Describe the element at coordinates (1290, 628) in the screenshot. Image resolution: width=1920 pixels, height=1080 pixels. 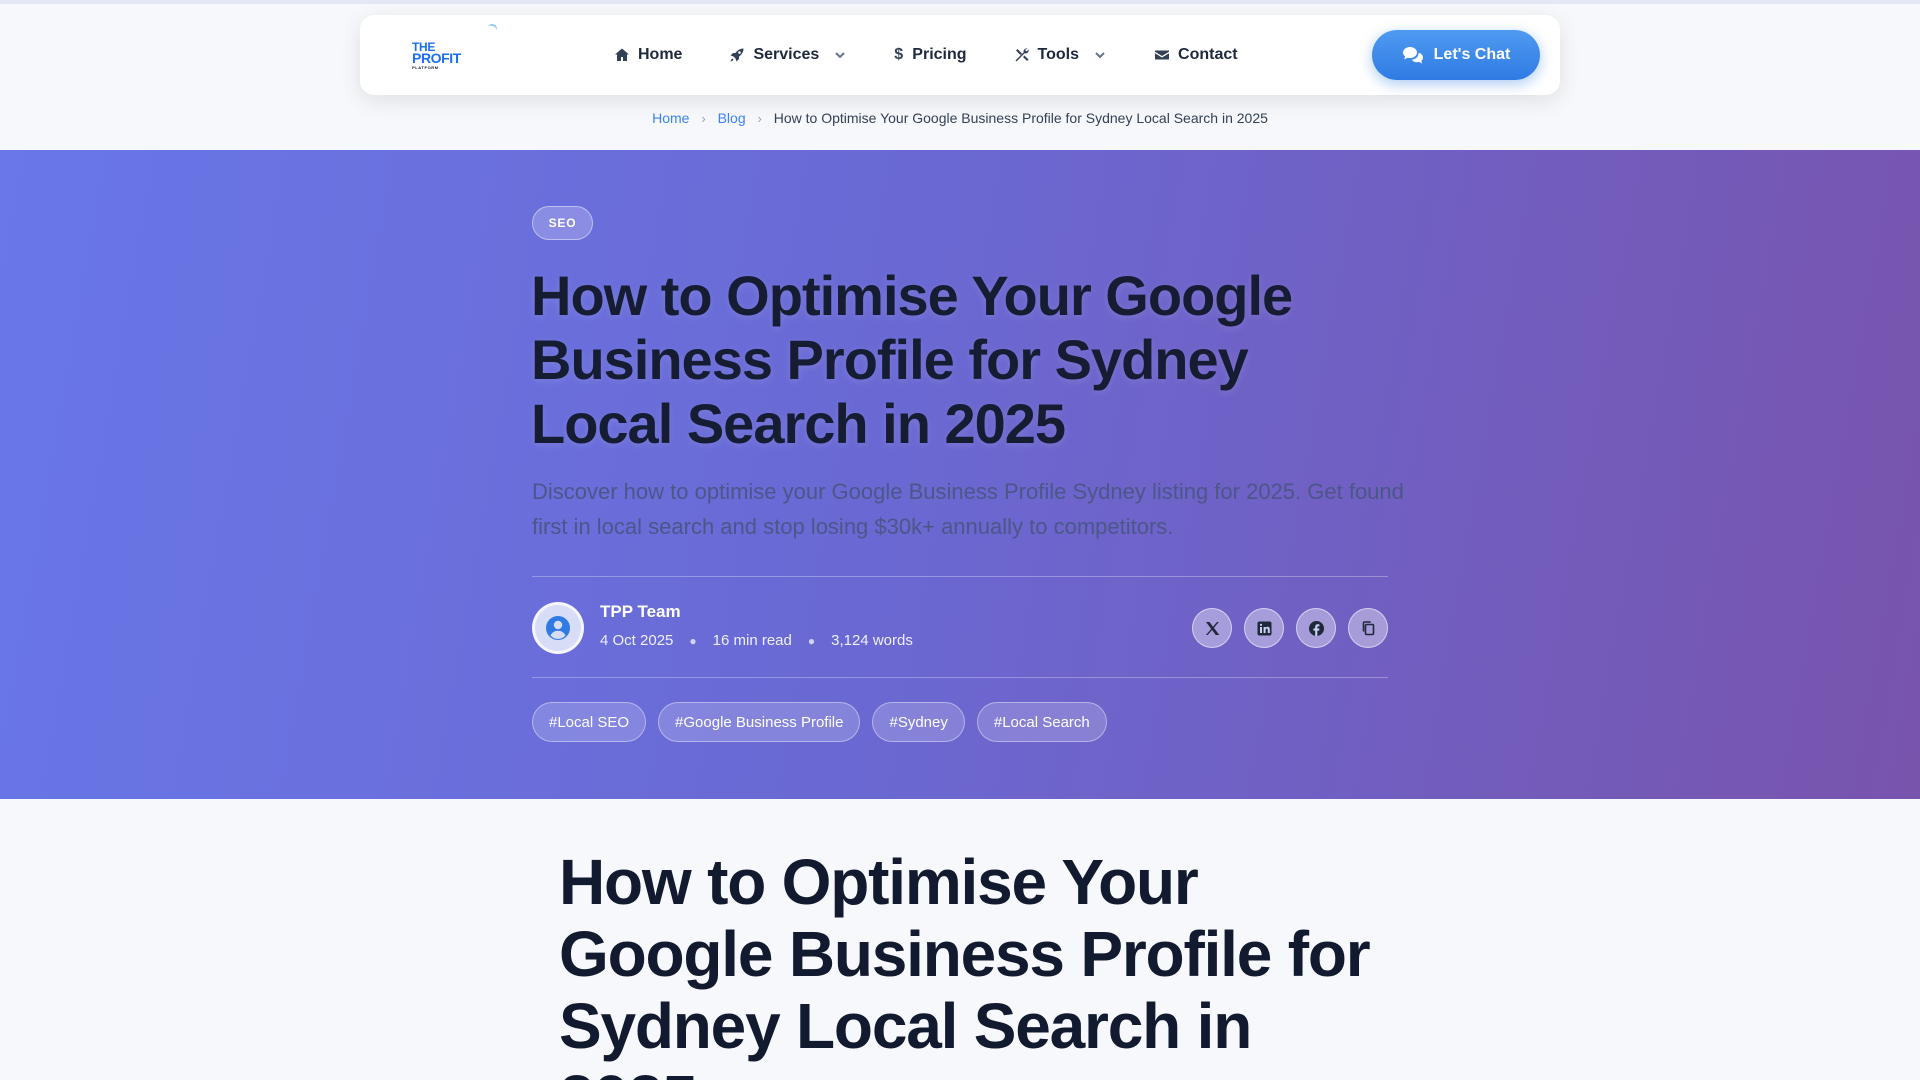
I see `share-buttons` at that location.